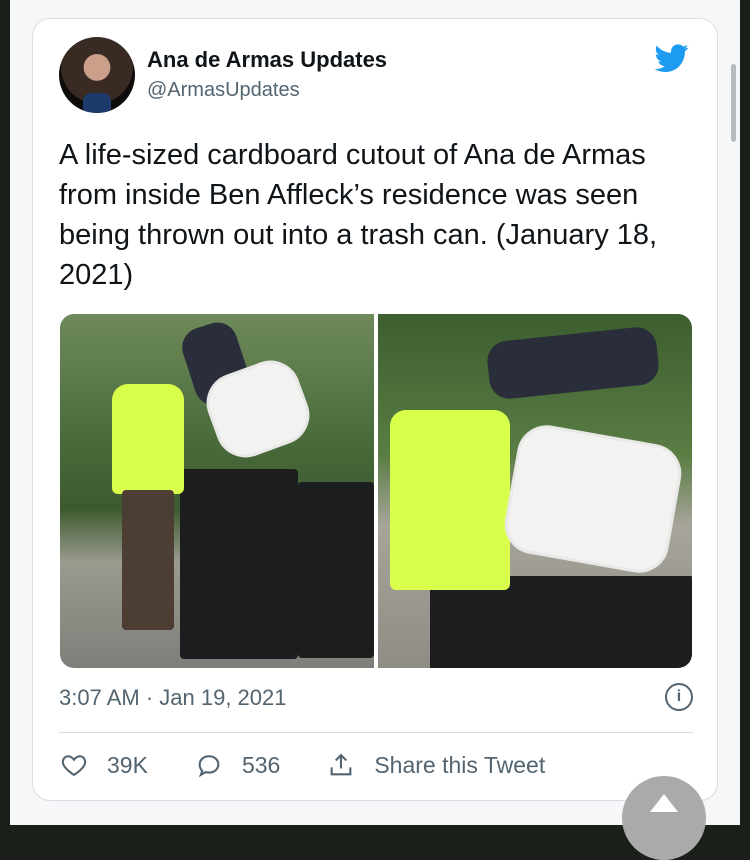 This screenshot has height=860, width=750. I want to click on worker-legs, so click(148, 560).